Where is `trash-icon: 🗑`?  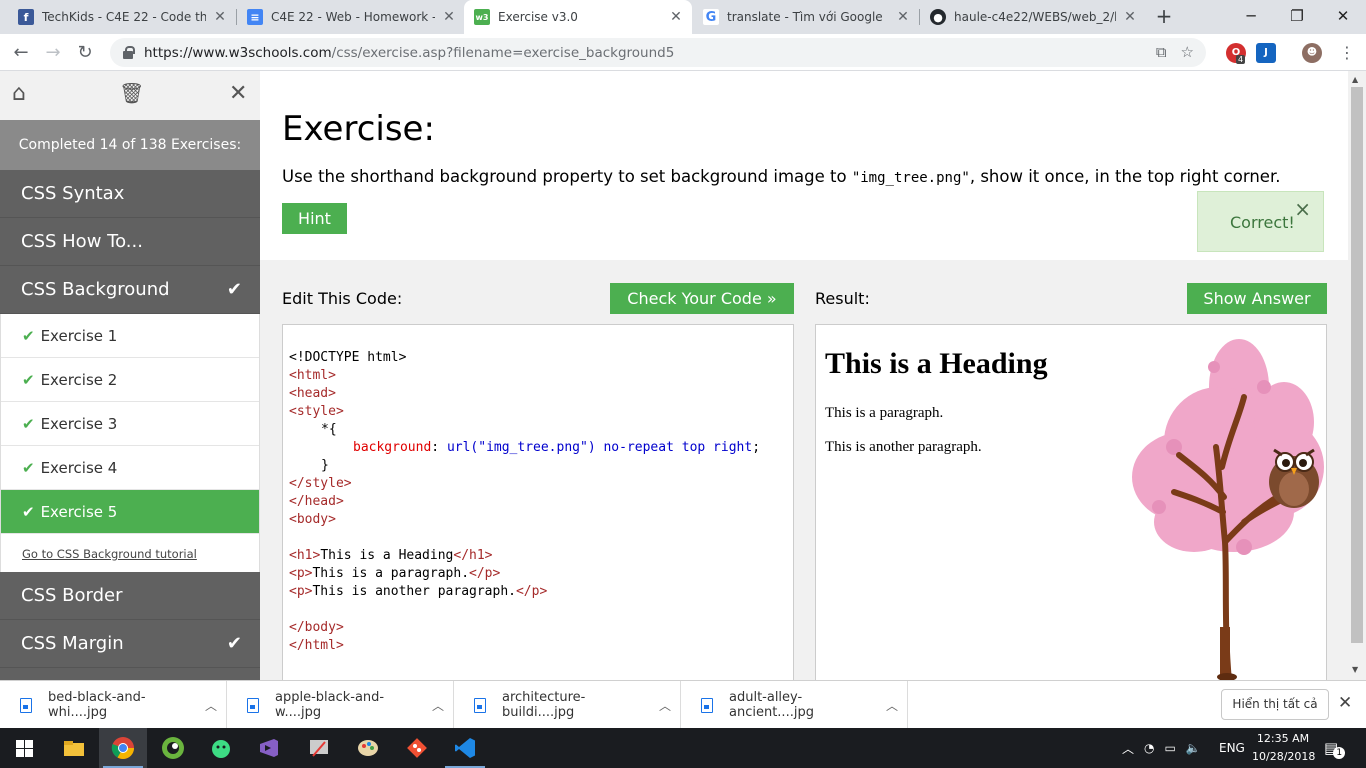
trash-icon: 🗑 is located at coordinates (131, 93).